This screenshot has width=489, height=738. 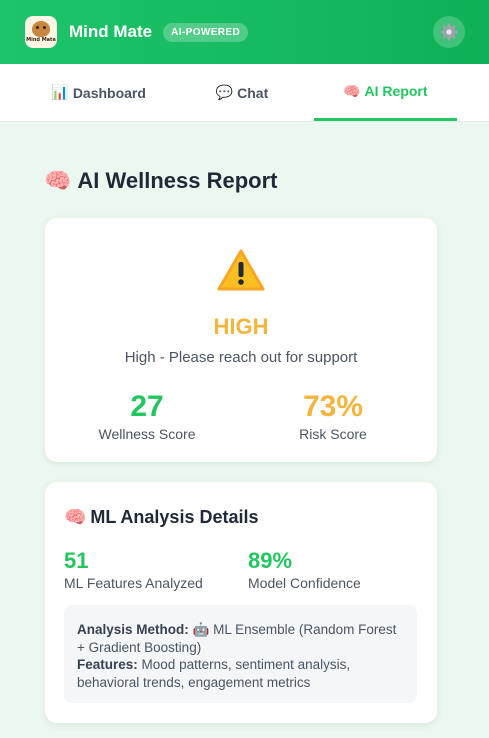 What do you see at coordinates (107, 664) in the screenshot?
I see `features-detail-label: Features:` at bounding box center [107, 664].